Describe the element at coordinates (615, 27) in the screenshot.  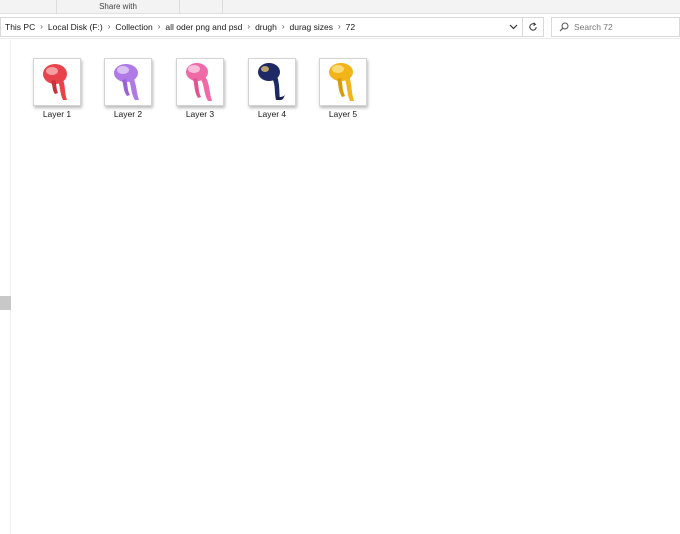
I see `search-input: Search 72` at that location.